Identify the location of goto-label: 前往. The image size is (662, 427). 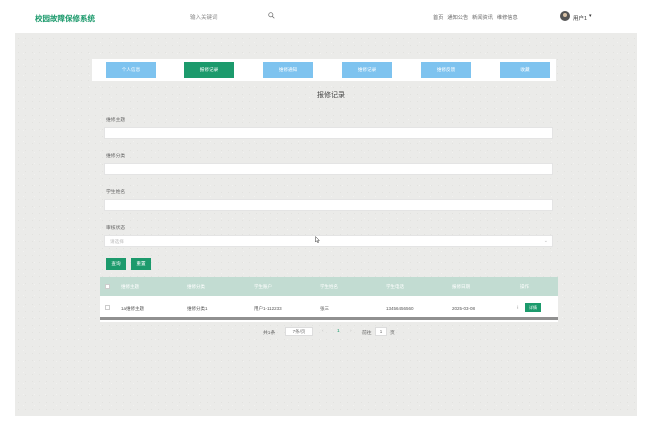
(367, 333).